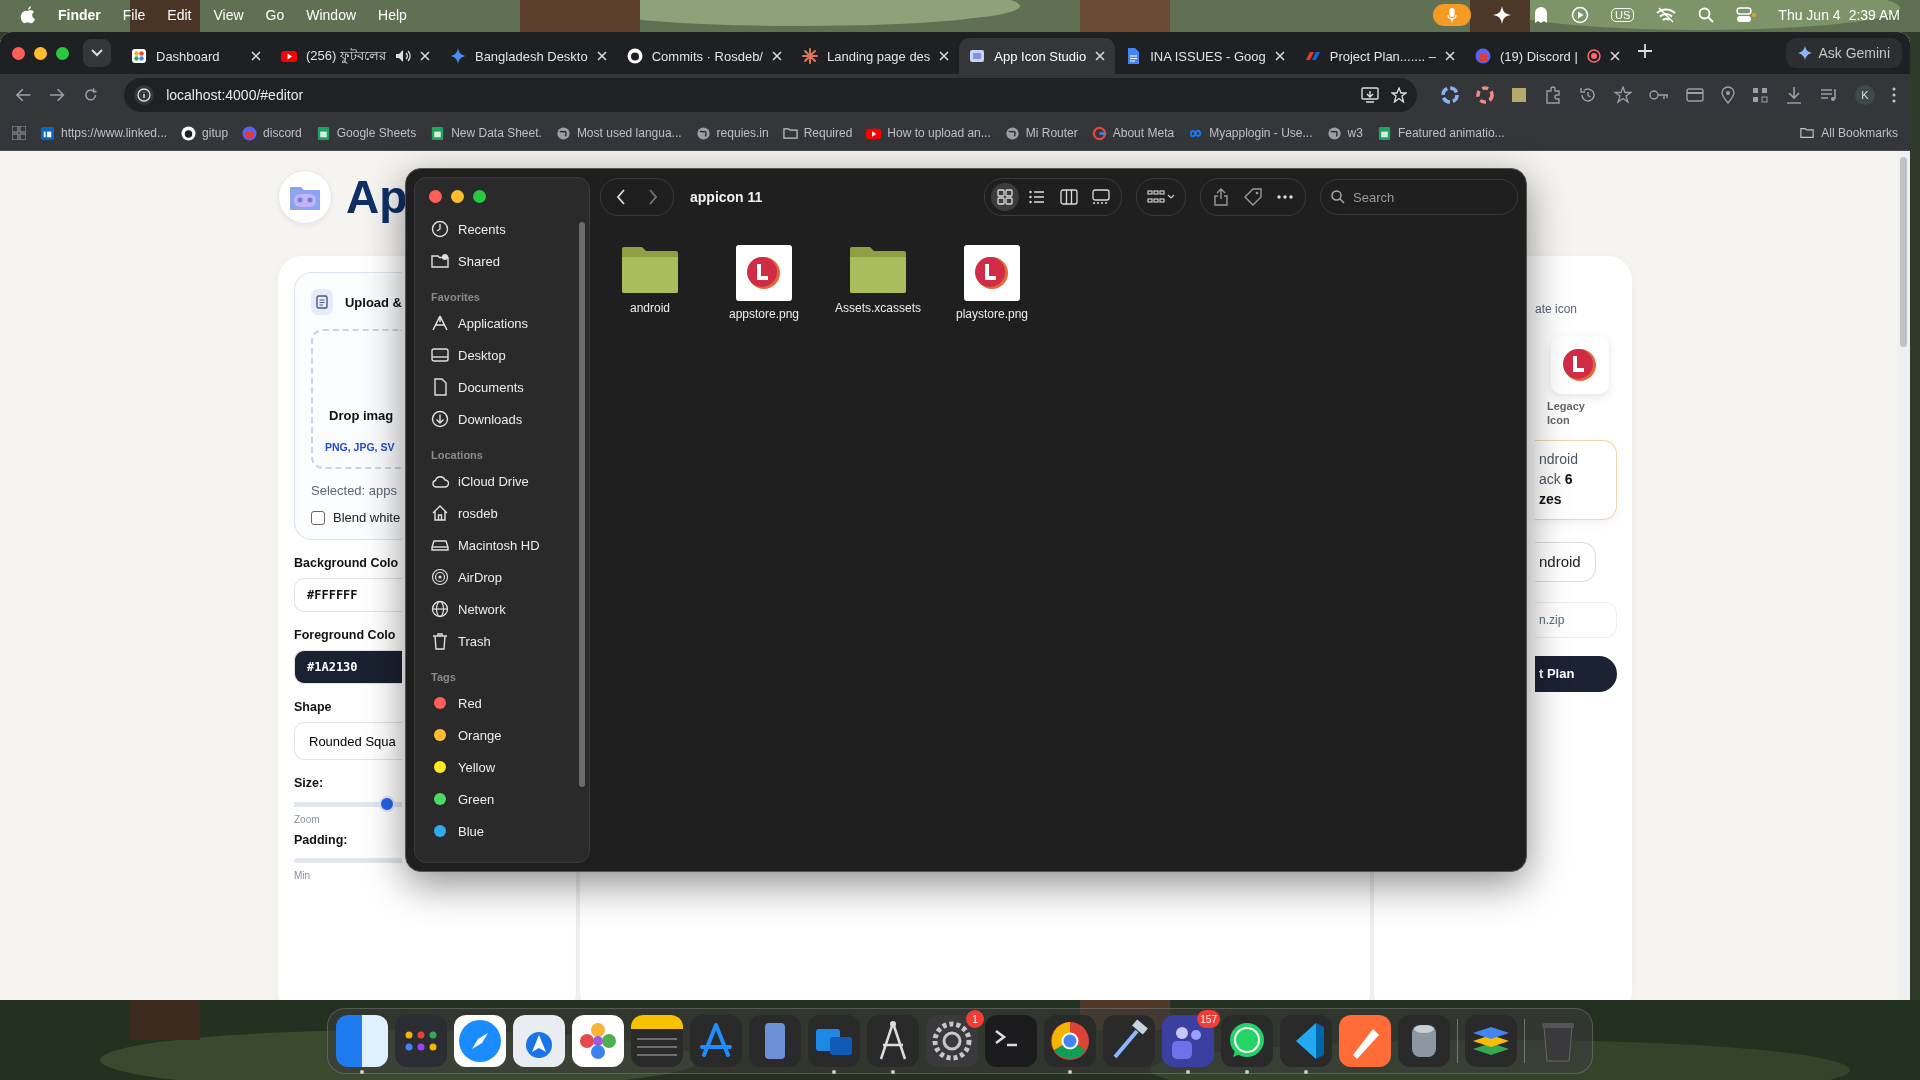  I want to click on menu-app-name: Finder, so click(79, 15).